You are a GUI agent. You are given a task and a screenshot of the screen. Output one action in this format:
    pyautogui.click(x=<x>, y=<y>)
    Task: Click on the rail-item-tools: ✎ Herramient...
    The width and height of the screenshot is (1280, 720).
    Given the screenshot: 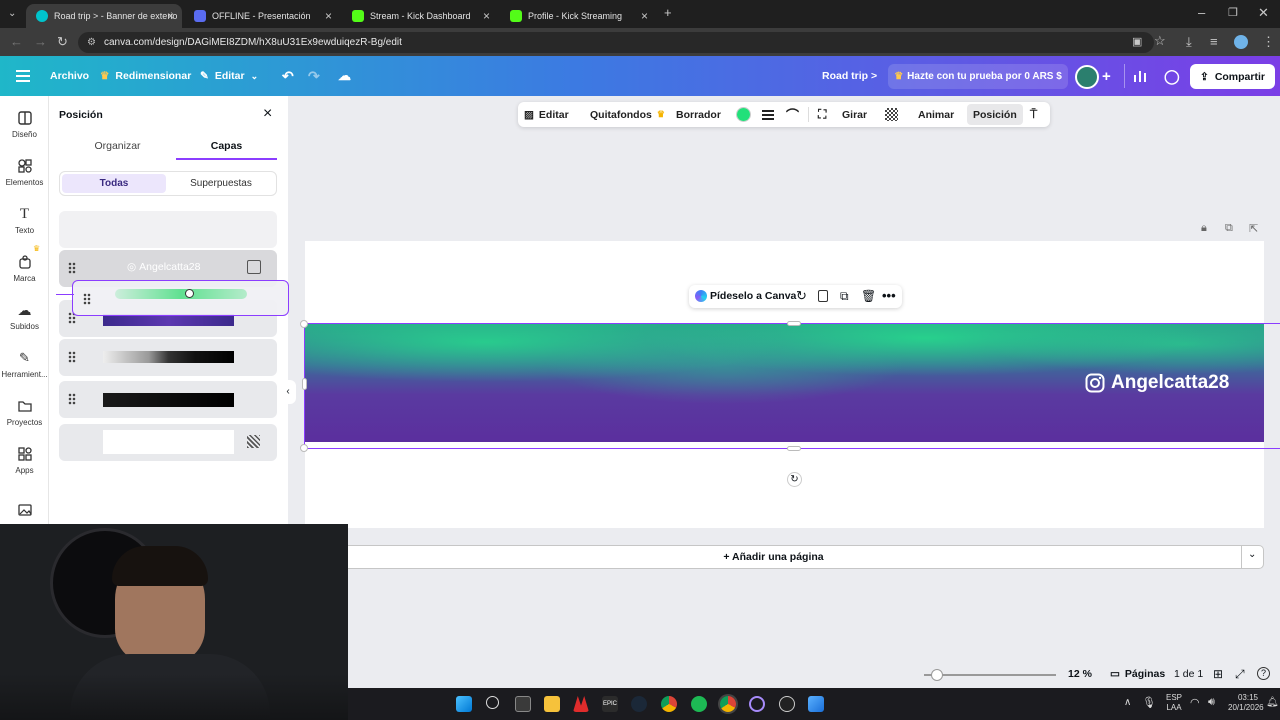 What is the action you would take?
    pyautogui.click(x=24, y=364)
    